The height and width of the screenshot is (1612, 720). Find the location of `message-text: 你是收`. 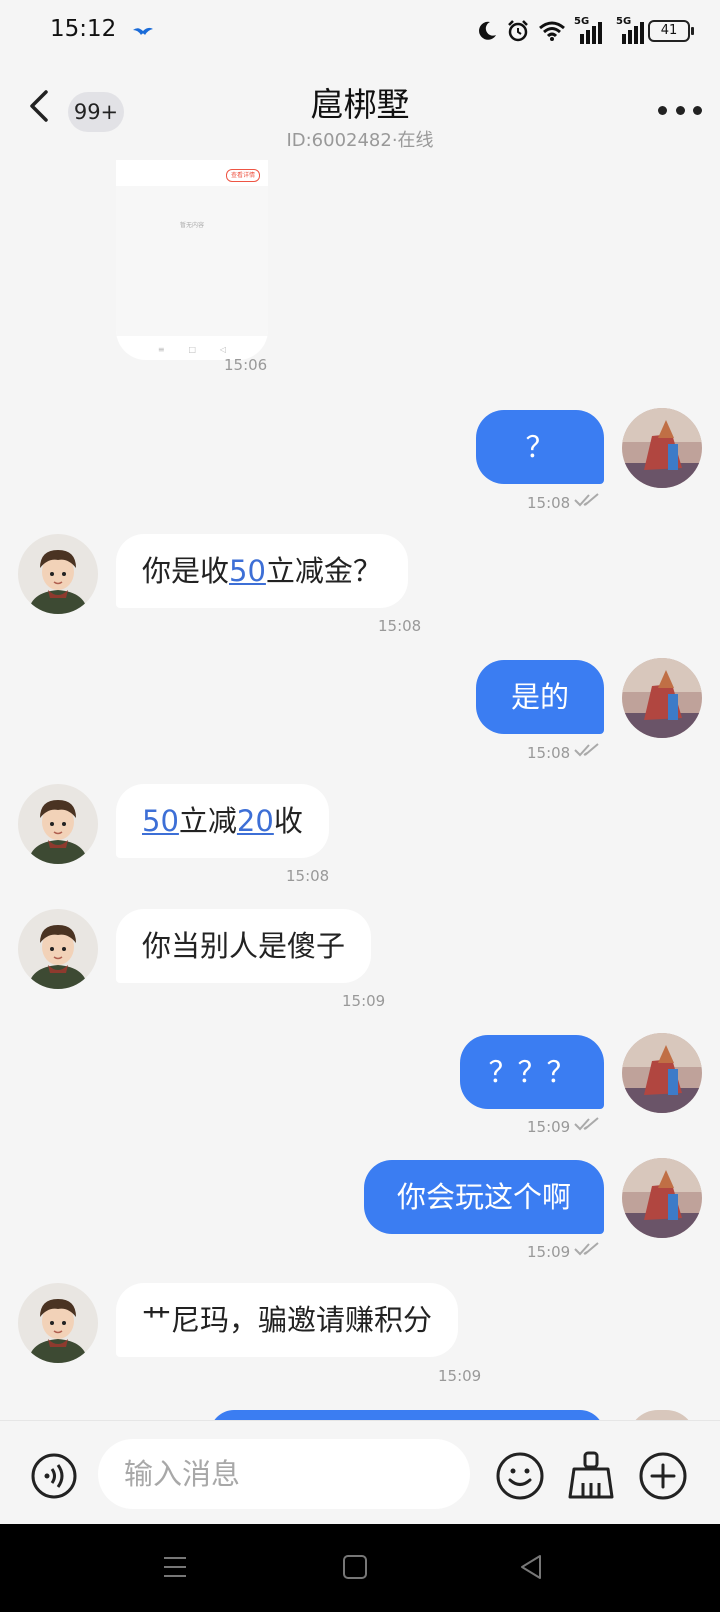

message-text: 你是收 is located at coordinates (186, 571).